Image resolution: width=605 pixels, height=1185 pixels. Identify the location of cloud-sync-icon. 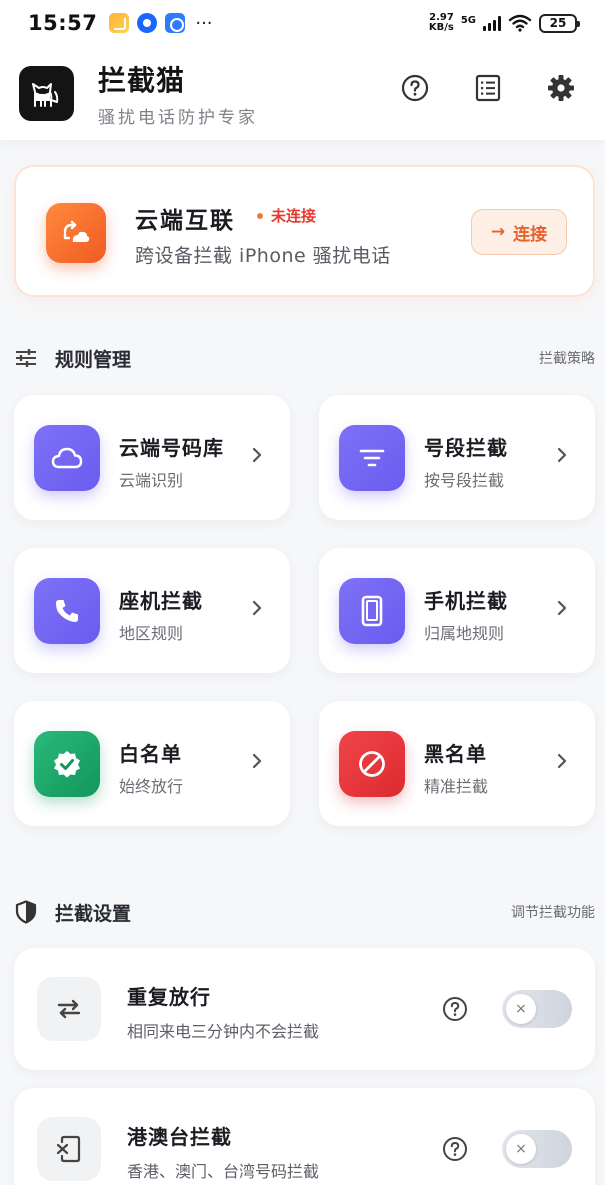
(76, 231).